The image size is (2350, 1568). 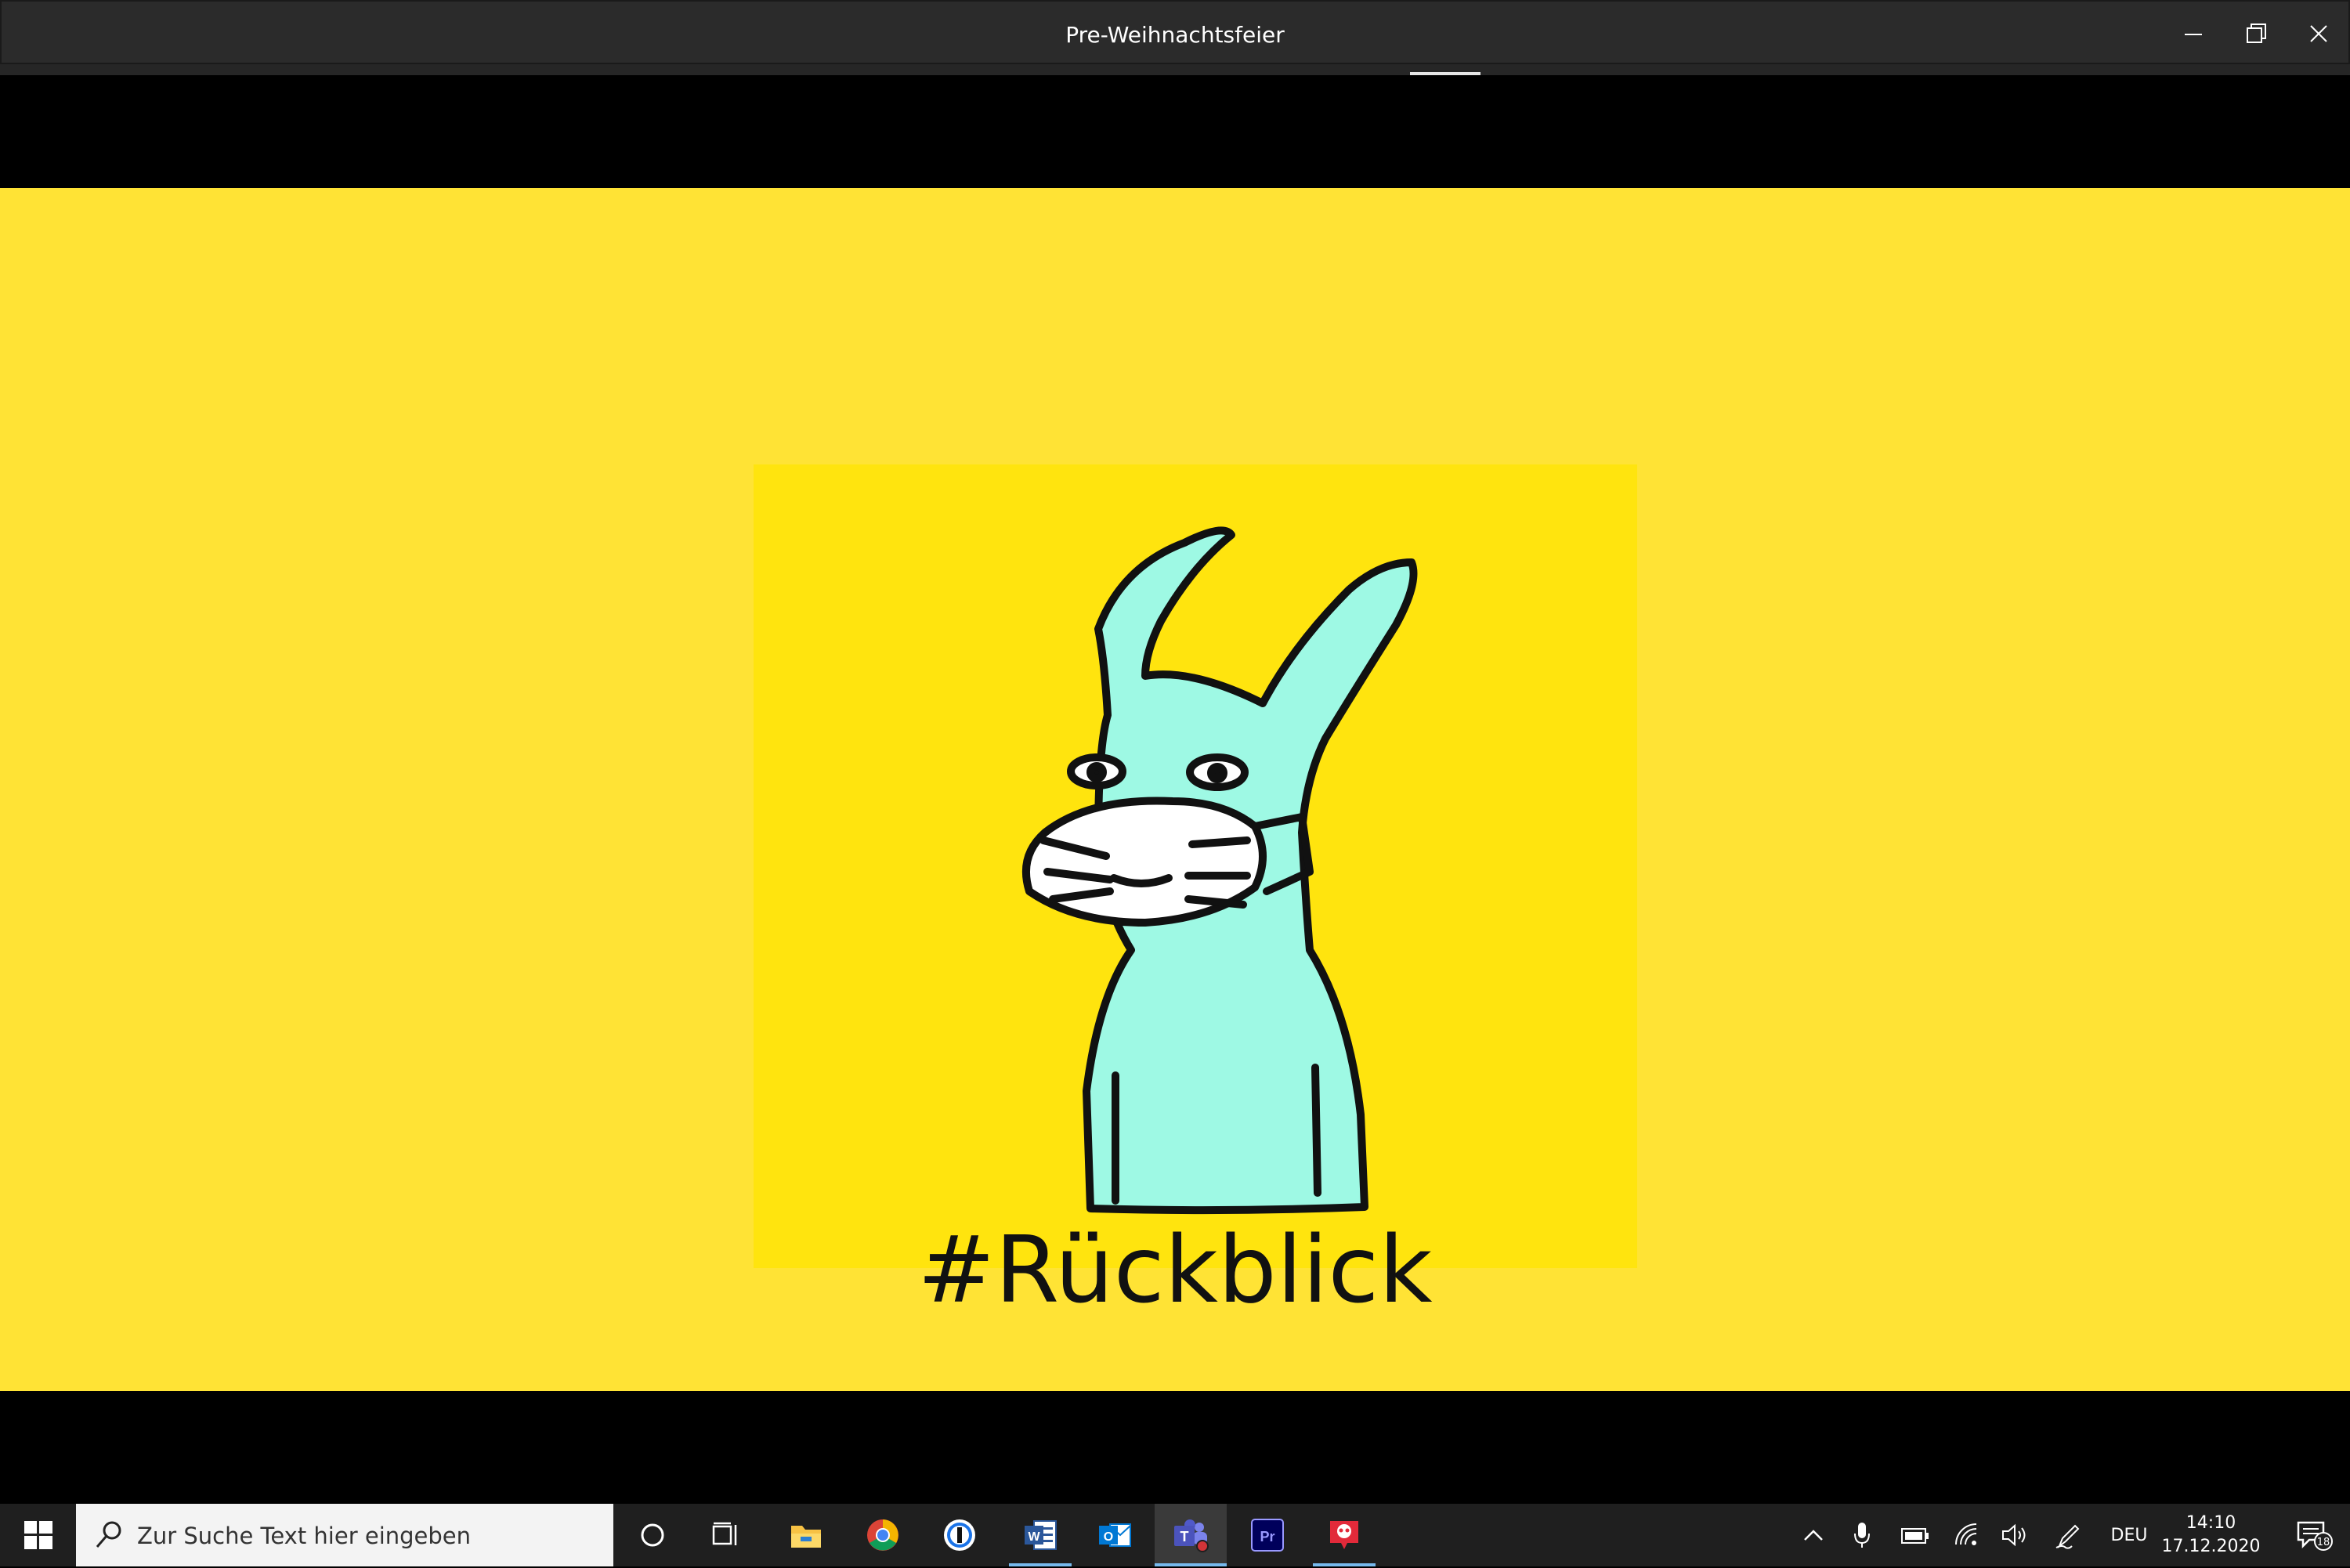 I want to click on show-hidden-icons-button, so click(x=1813, y=1535).